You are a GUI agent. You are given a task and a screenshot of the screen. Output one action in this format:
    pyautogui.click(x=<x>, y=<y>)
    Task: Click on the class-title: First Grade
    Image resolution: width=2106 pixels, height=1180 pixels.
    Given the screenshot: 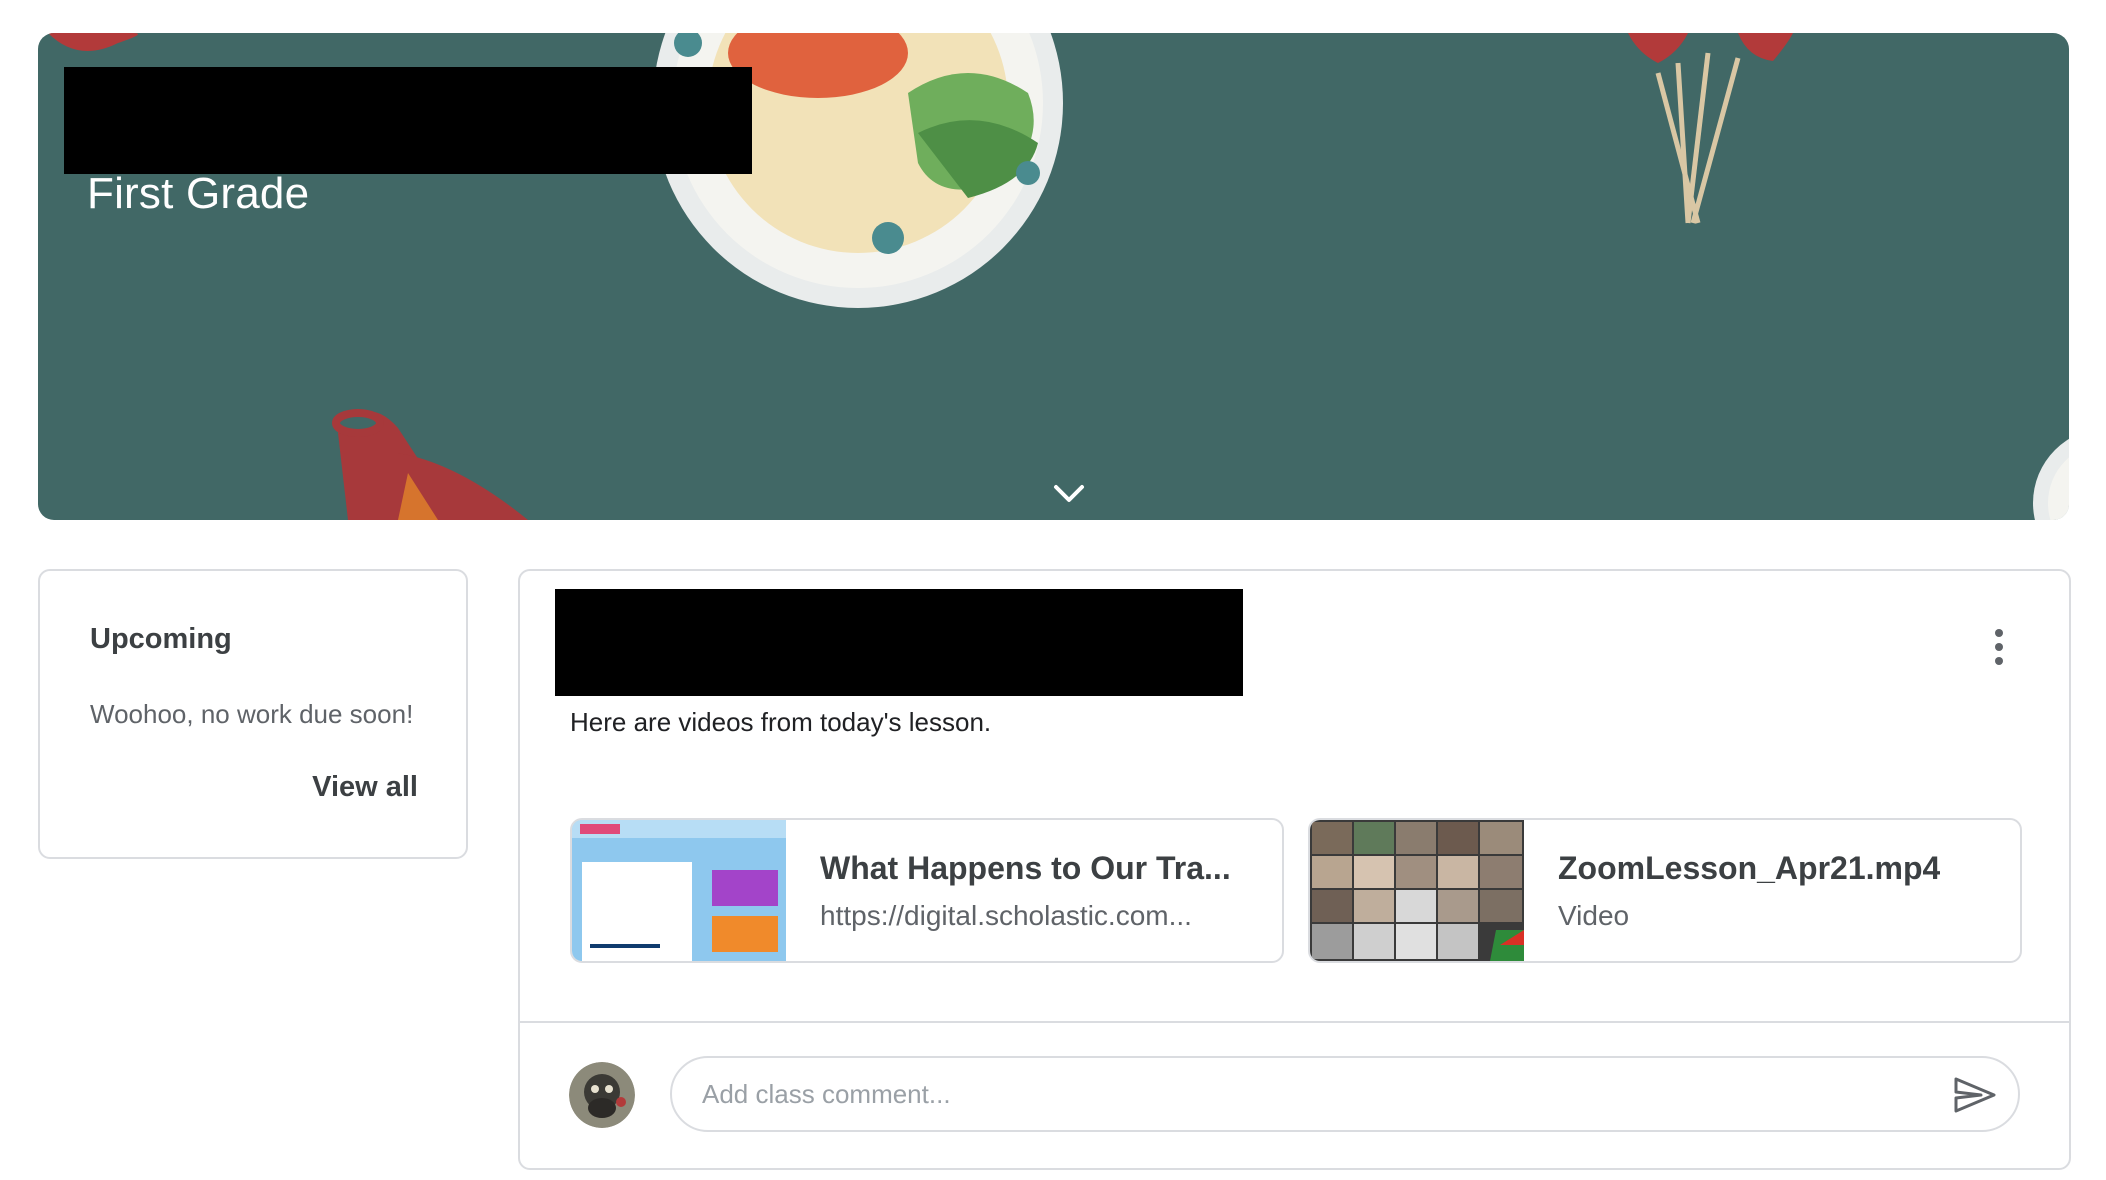 What is the action you would take?
    pyautogui.click(x=198, y=193)
    